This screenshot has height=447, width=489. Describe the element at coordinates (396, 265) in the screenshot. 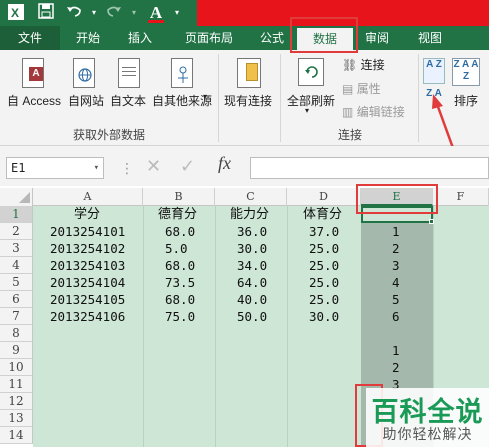

I see `cell-e4: 3` at that location.